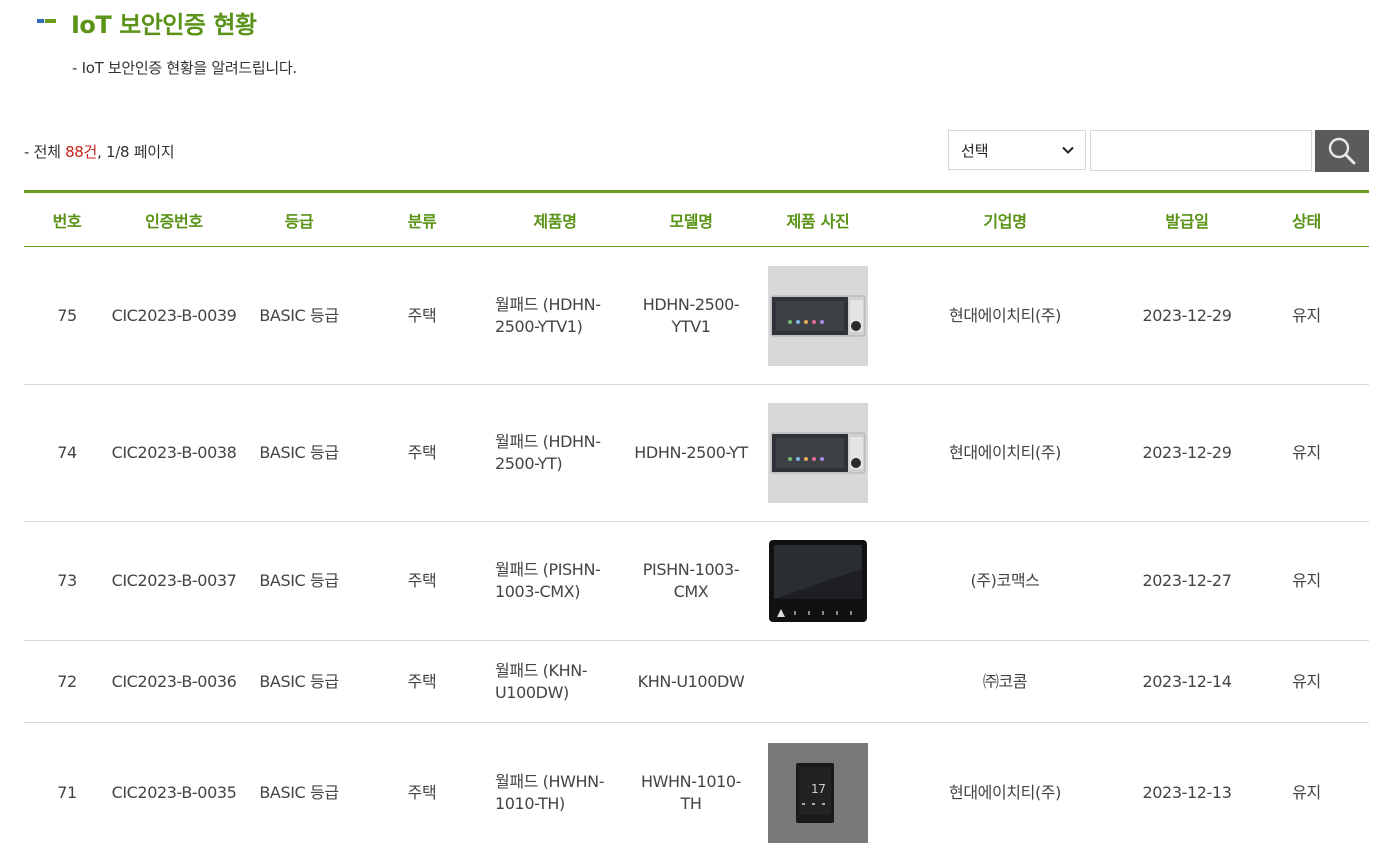  I want to click on header-category: 분류, so click(422, 221).